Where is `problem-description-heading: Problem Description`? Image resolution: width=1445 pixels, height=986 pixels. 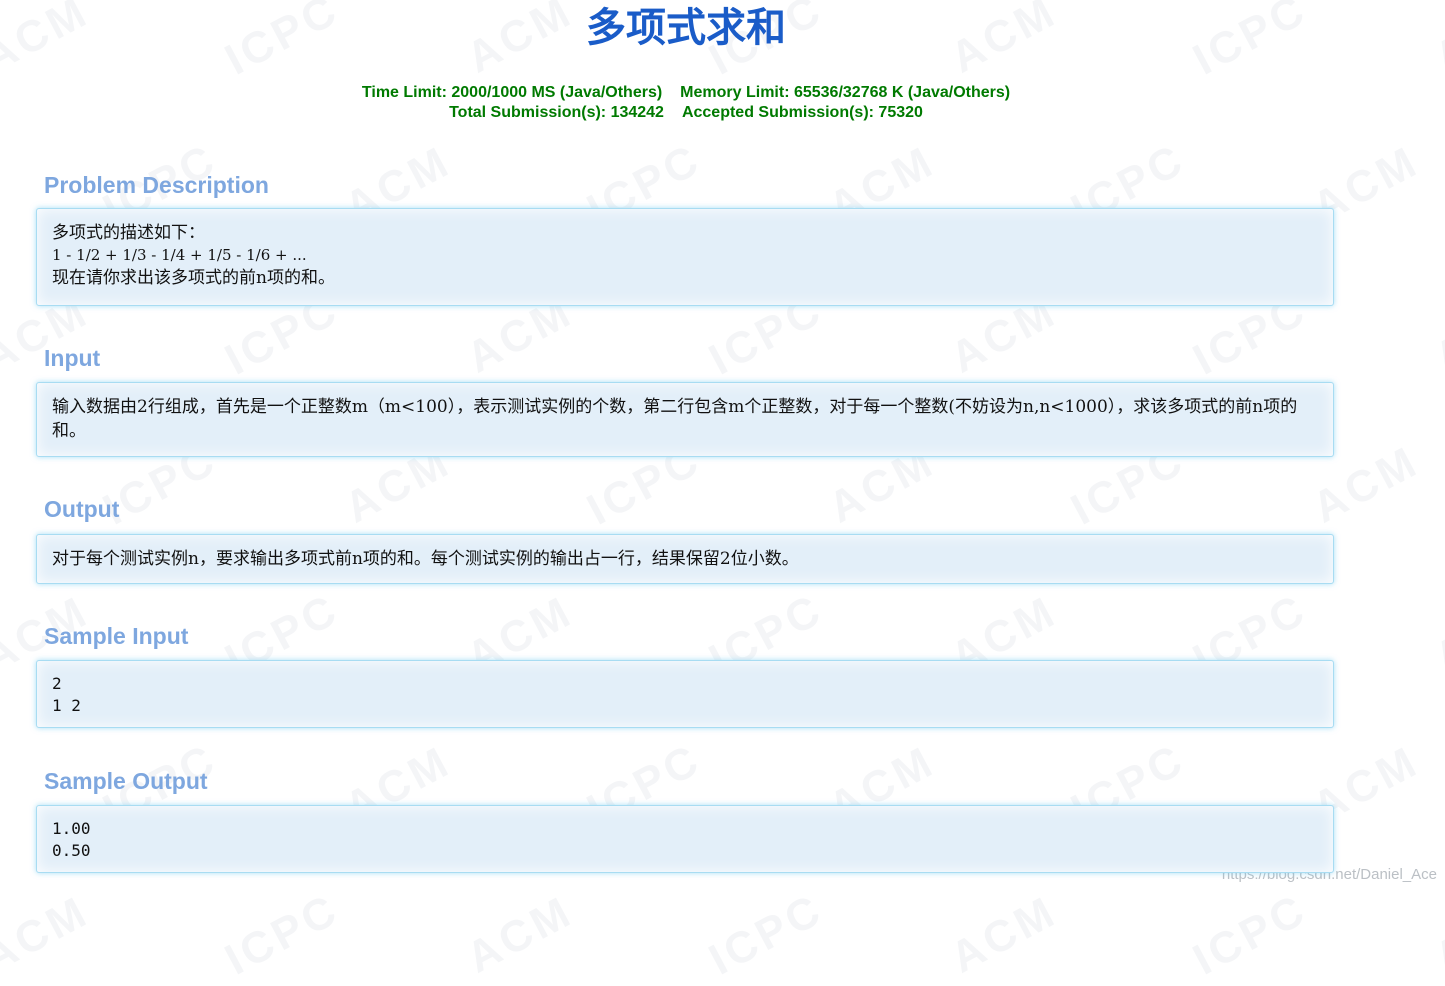 problem-description-heading: Problem Description is located at coordinates (156, 185).